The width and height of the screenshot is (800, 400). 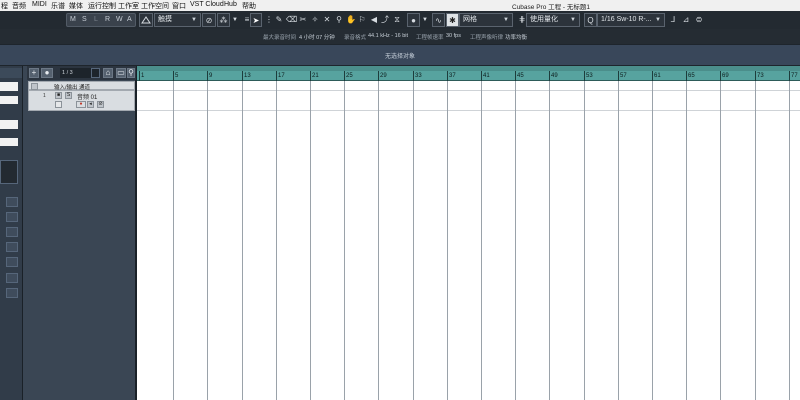 I want to click on inspector-pan, so click(x=9, y=142).